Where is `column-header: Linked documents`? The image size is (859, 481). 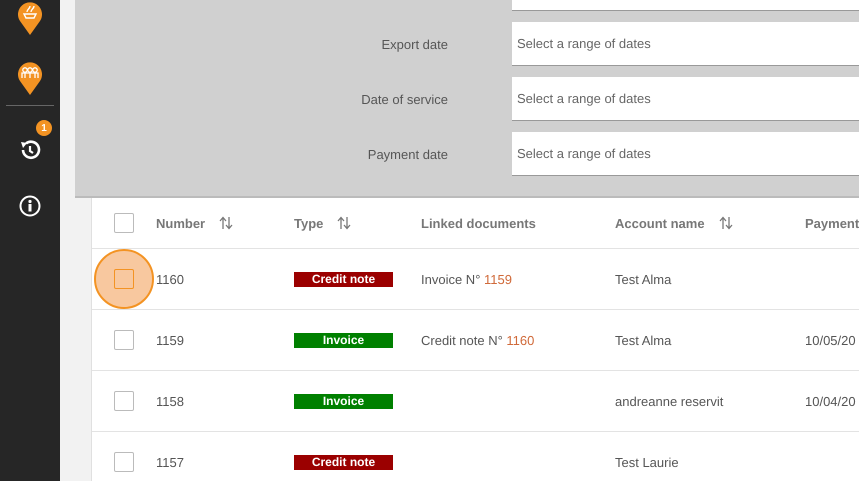 column-header: Linked documents is located at coordinates (478, 223).